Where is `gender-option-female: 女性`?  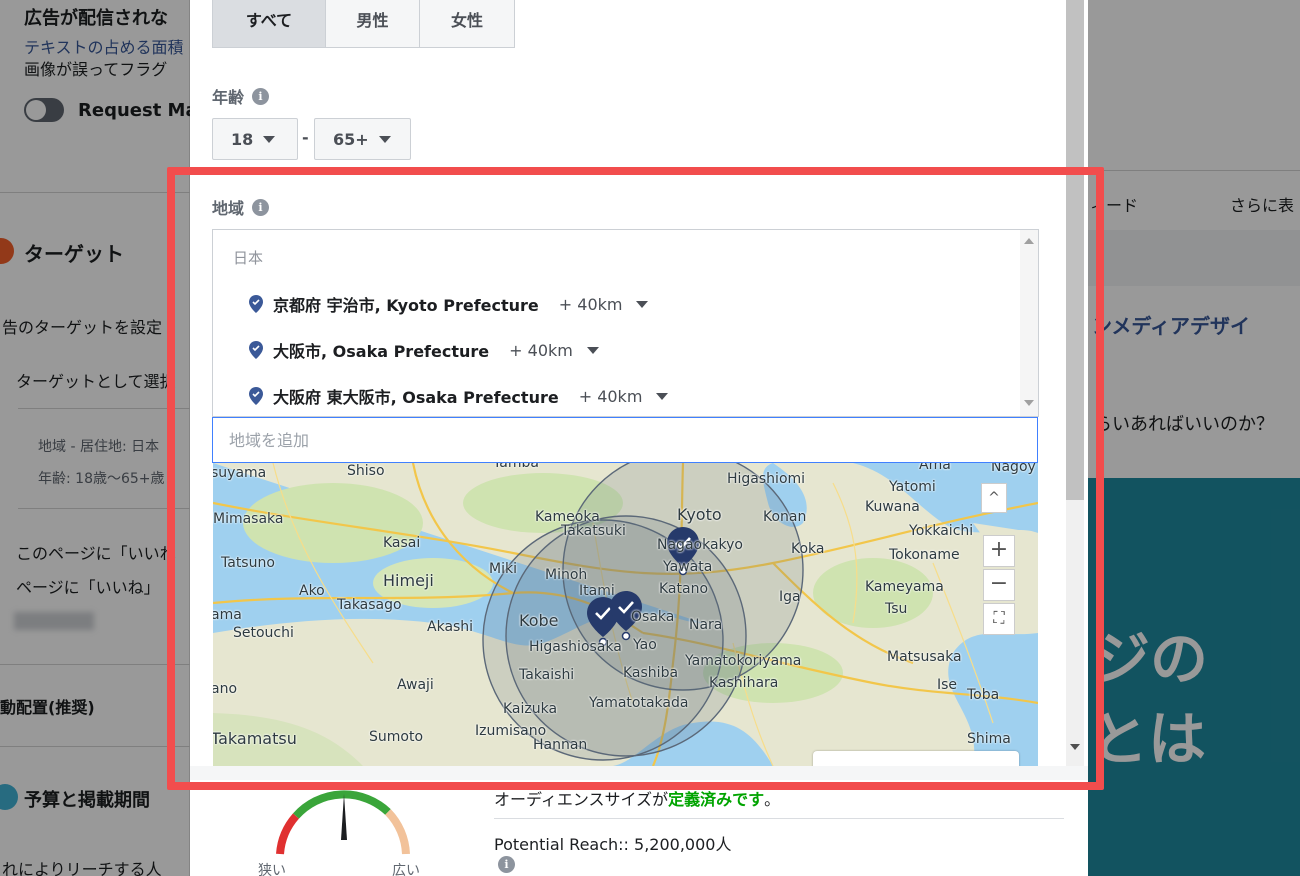 gender-option-female: 女性 is located at coordinates (467, 23).